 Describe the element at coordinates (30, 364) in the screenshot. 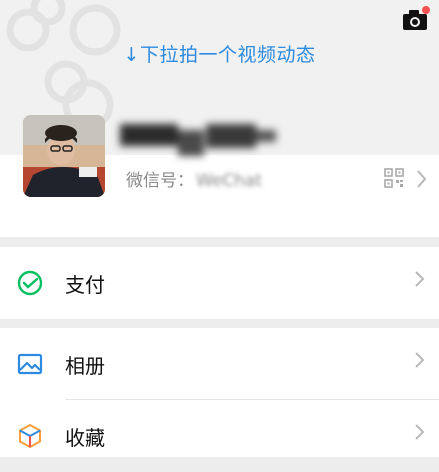

I see `album-icon` at that location.